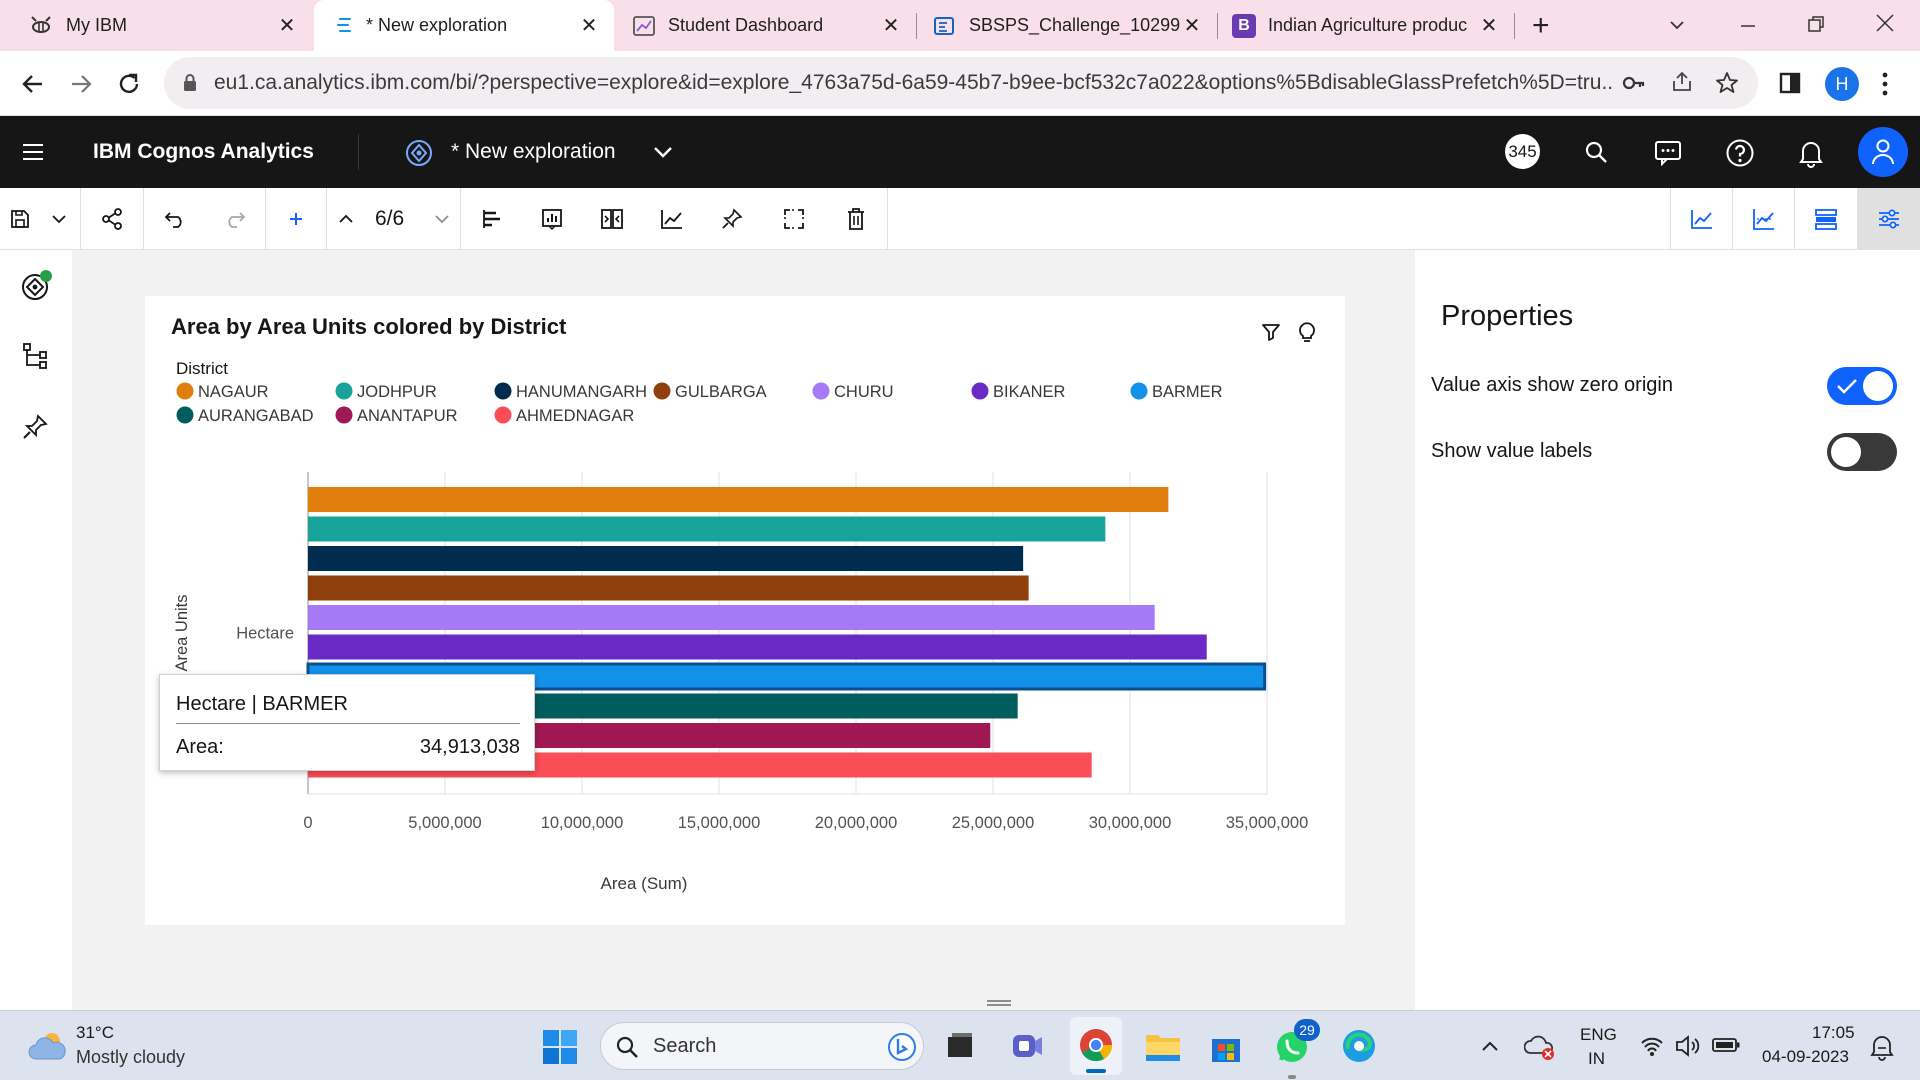 The width and height of the screenshot is (1920, 1080). I want to click on chrome-taskbar-button, so click(1096, 1046).